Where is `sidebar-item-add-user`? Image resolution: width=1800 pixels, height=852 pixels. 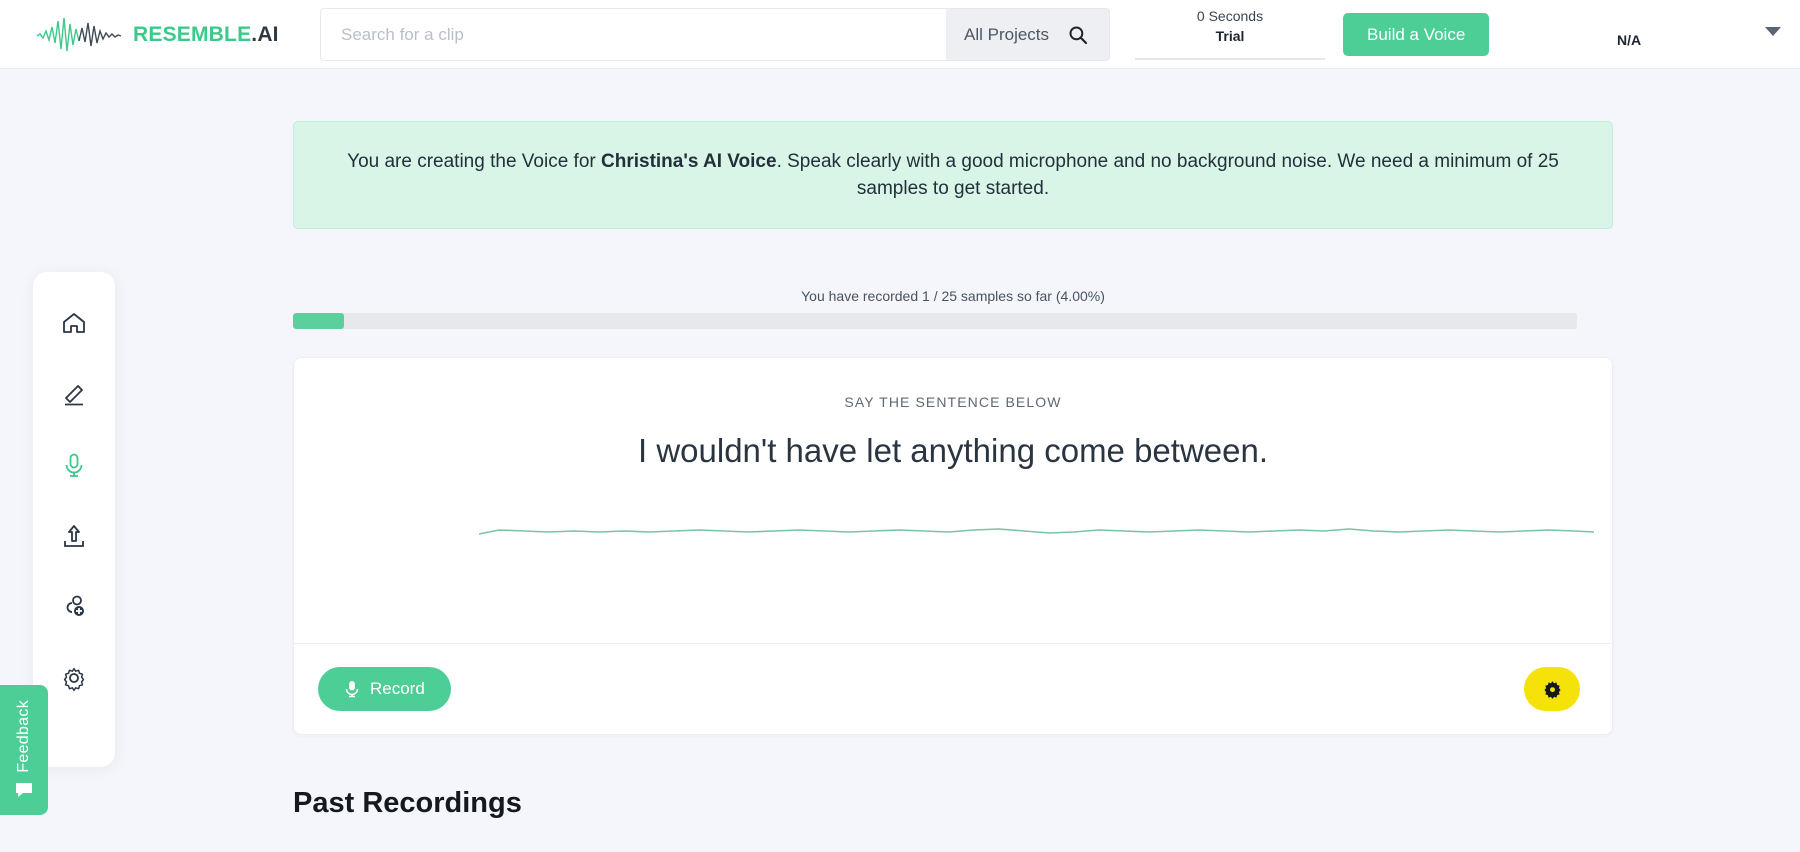 sidebar-item-add-user is located at coordinates (74, 607).